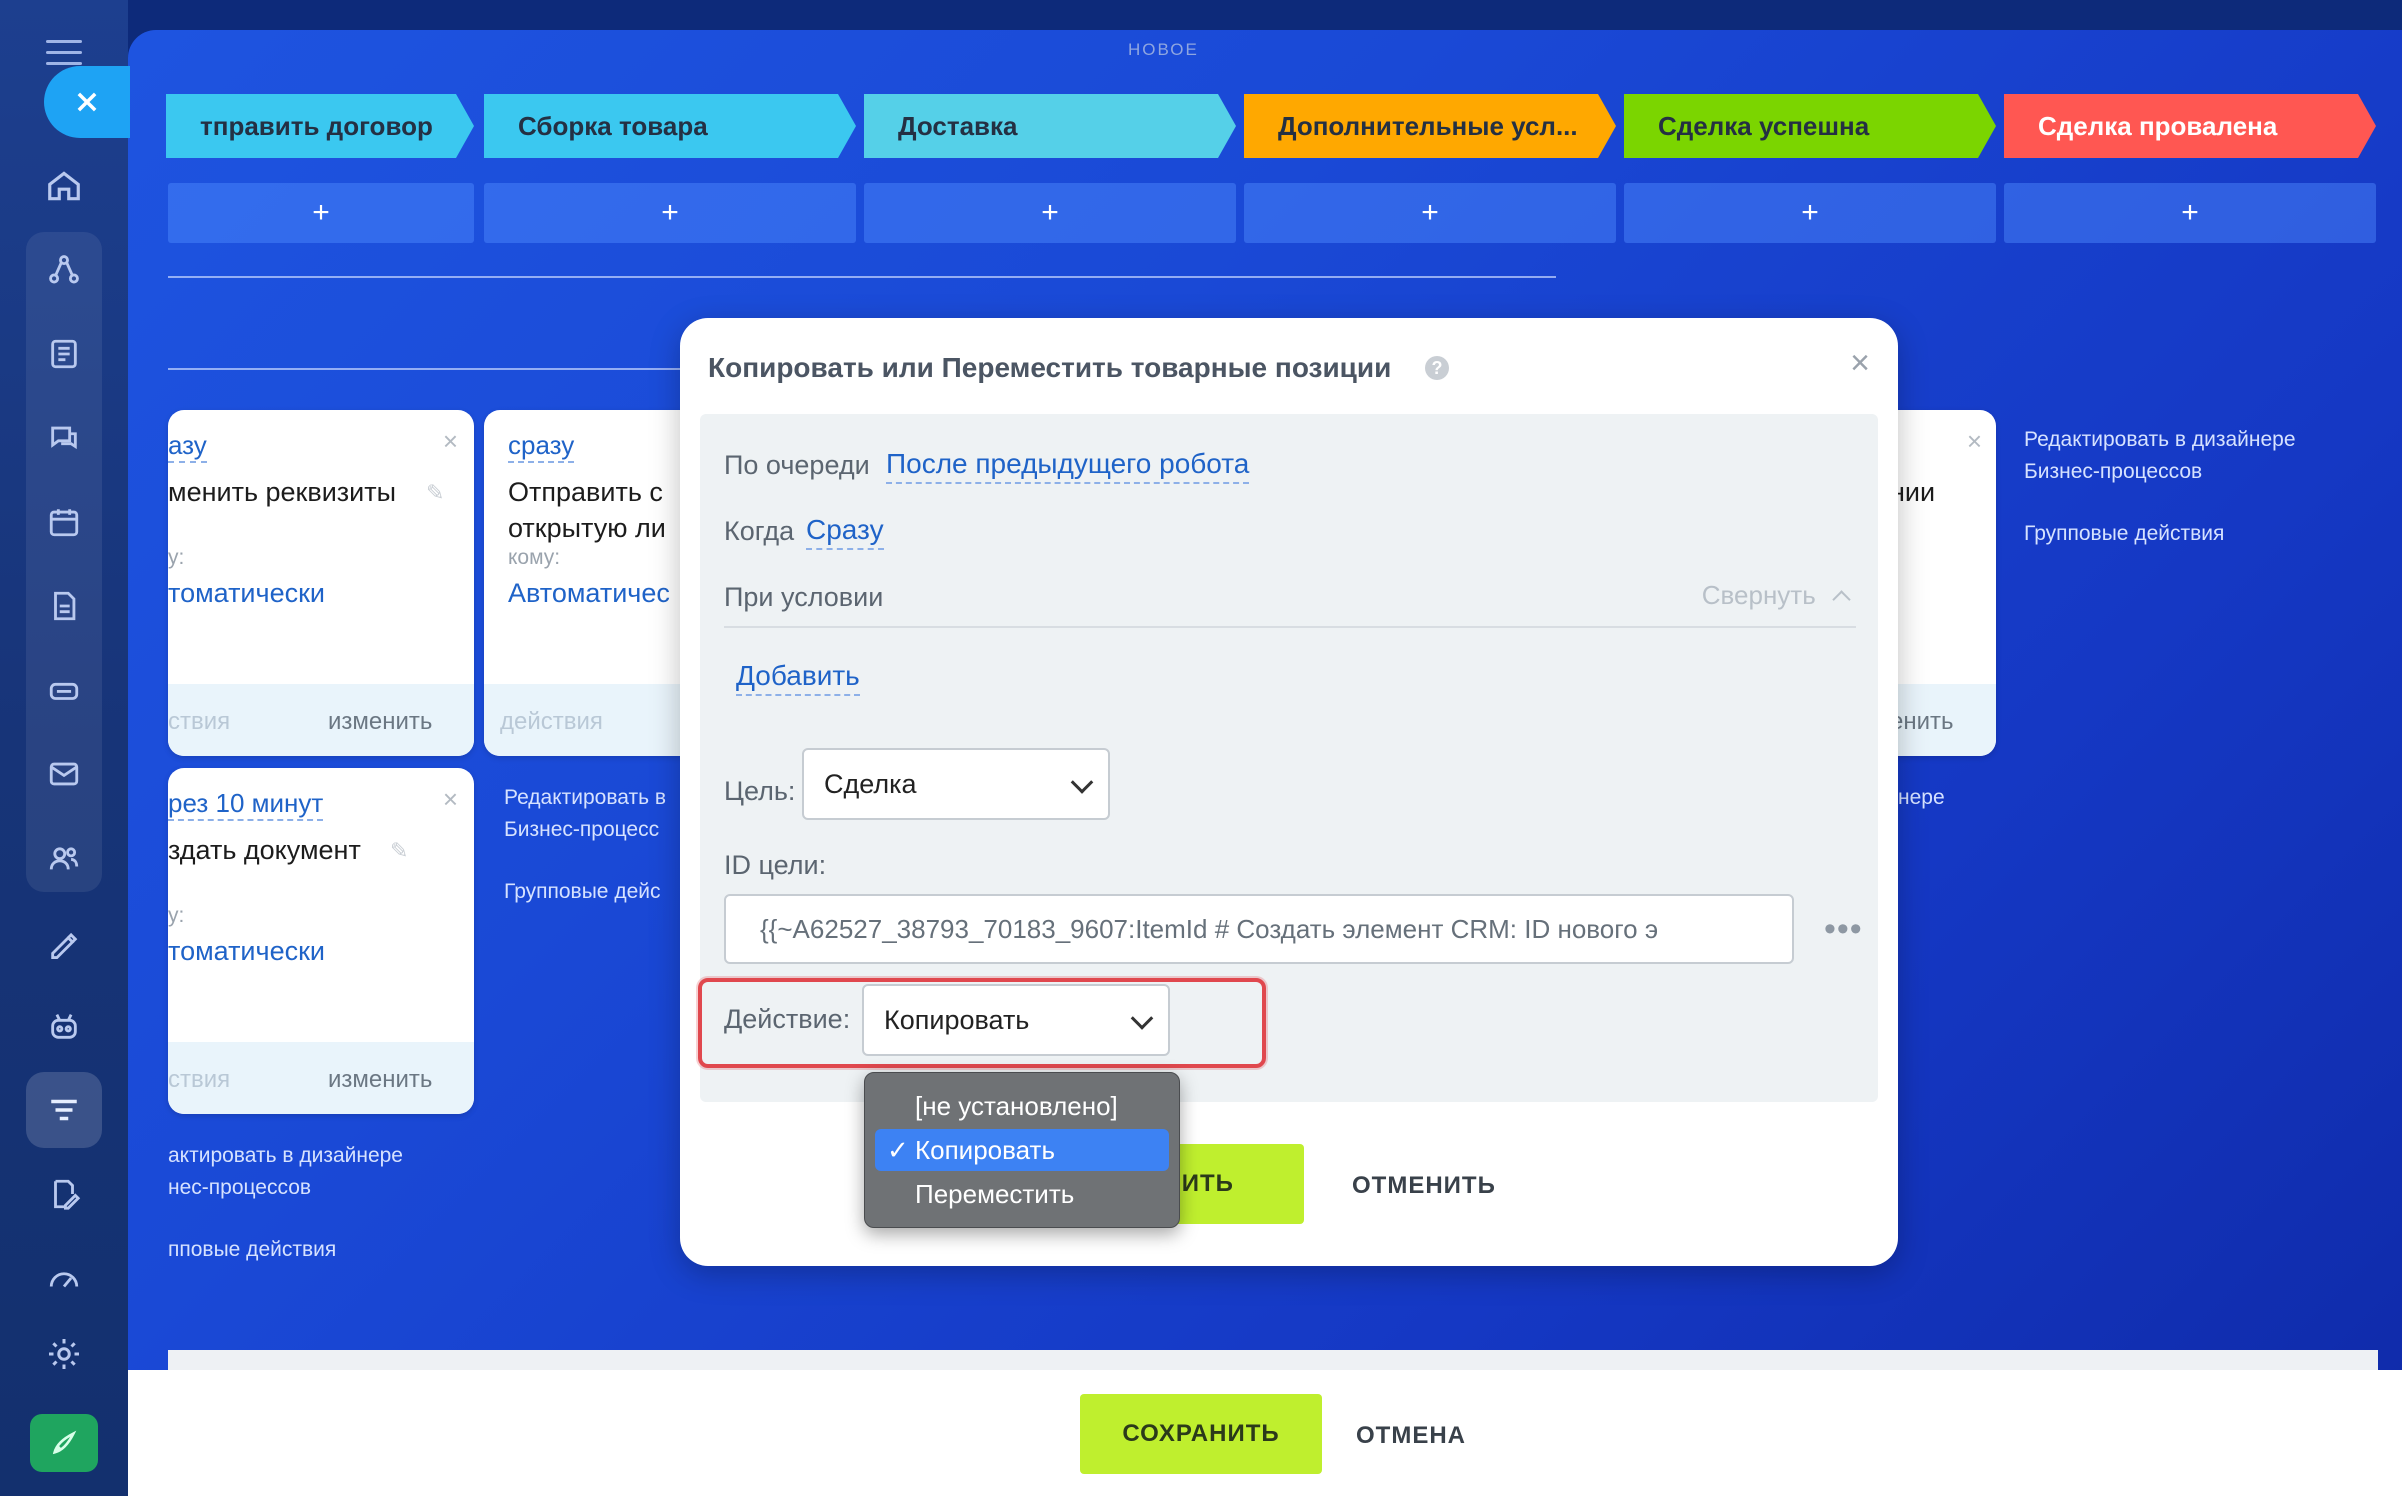 The width and height of the screenshot is (2402, 1496). What do you see at coordinates (64, 858) in the screenshot?
I see `users-icon` at bounding box center [64, 858].